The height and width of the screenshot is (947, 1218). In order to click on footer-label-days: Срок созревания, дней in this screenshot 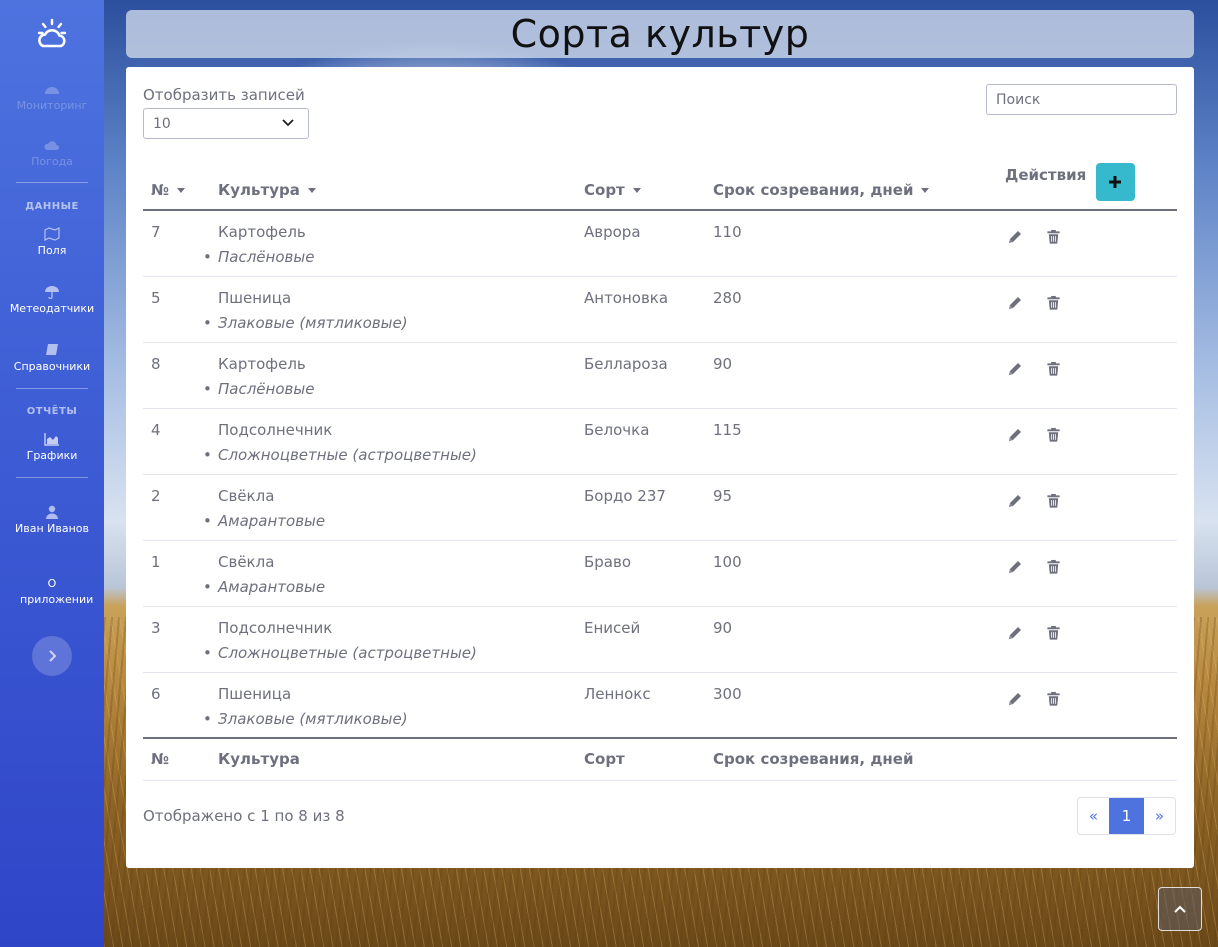, I will do `click(851, 759)`.